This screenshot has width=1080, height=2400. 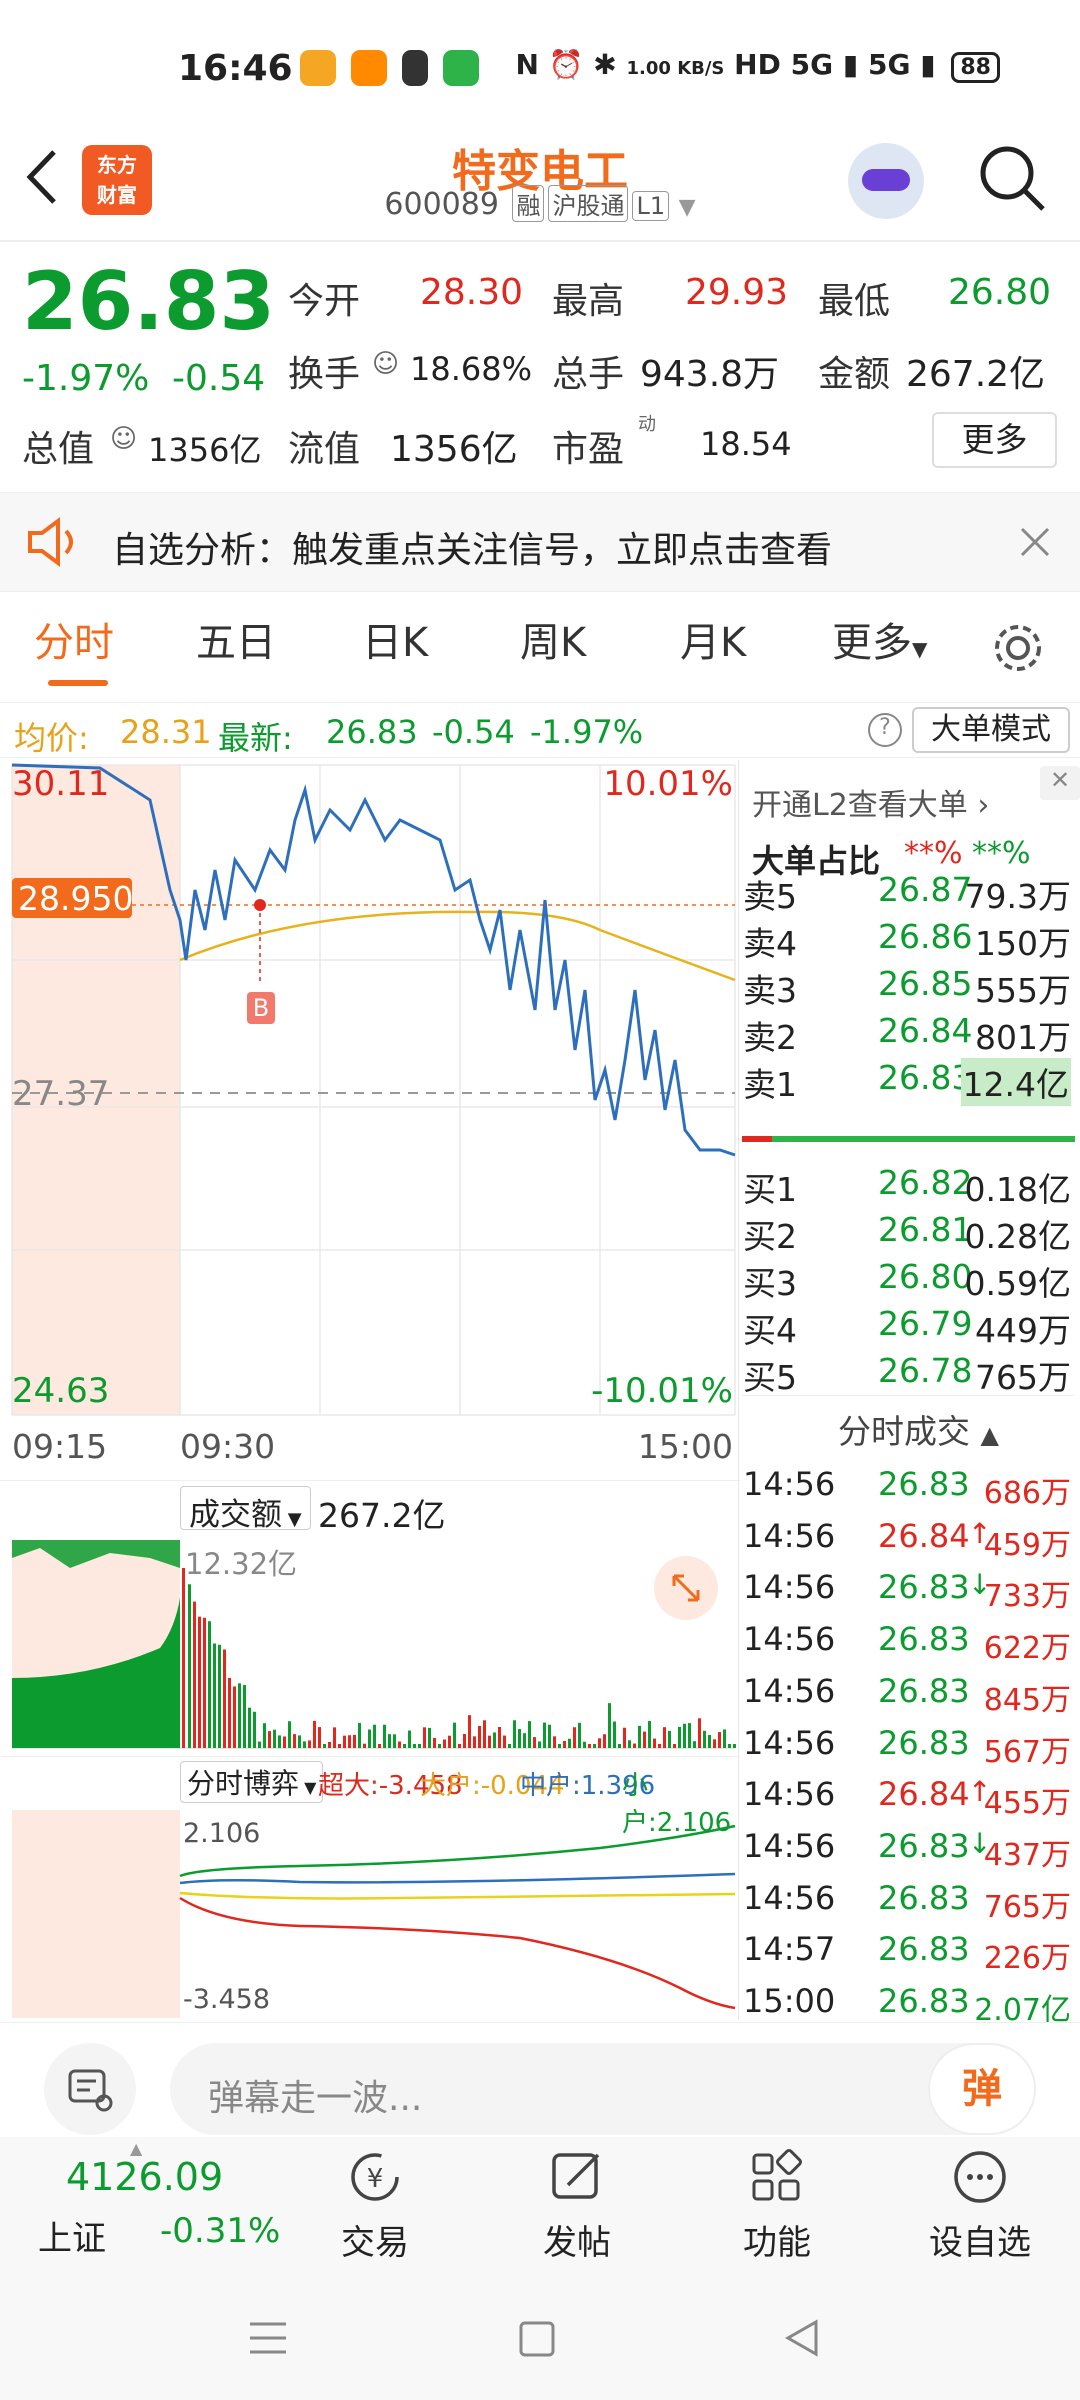 What do you see at coordinates (770, 1189) in the screenshot?
I see `bid-level: 买1` at bounding box center [770, 1189].